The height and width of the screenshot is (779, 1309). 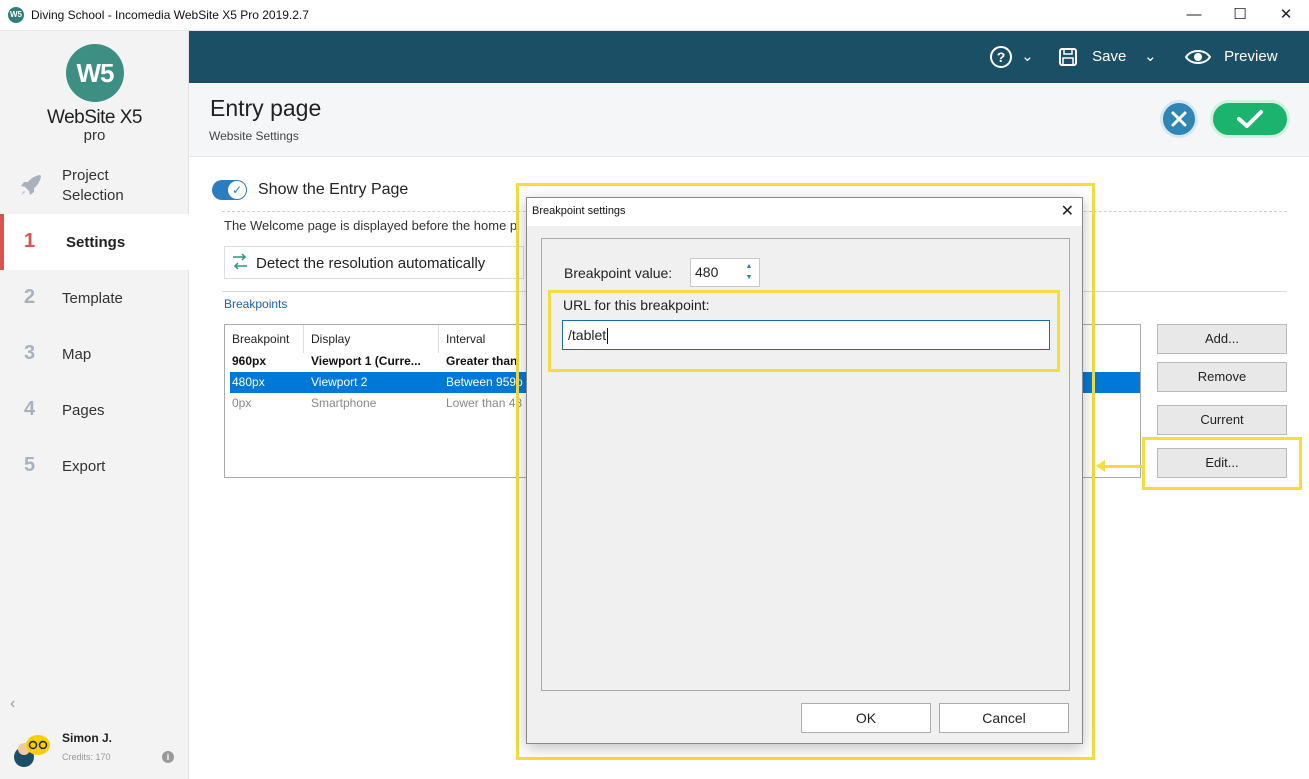 I want to click on checkmark-icon, so click(x=1250, y=119).